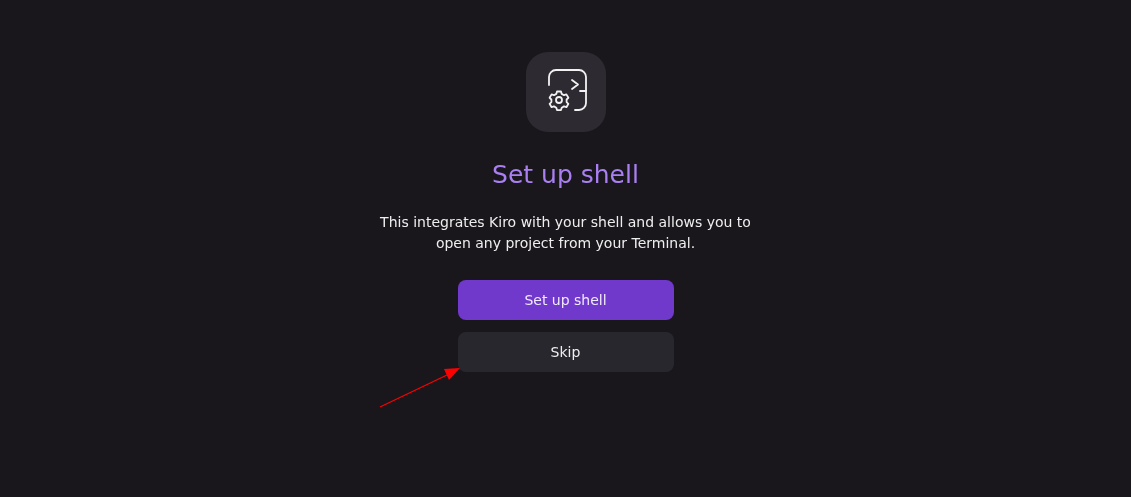 The image size is (1131, 497). What do you see at coordinates (565, 175) in the screenshot?
I see `dialog-title: Set up shell` at bounding box center [565, 175].